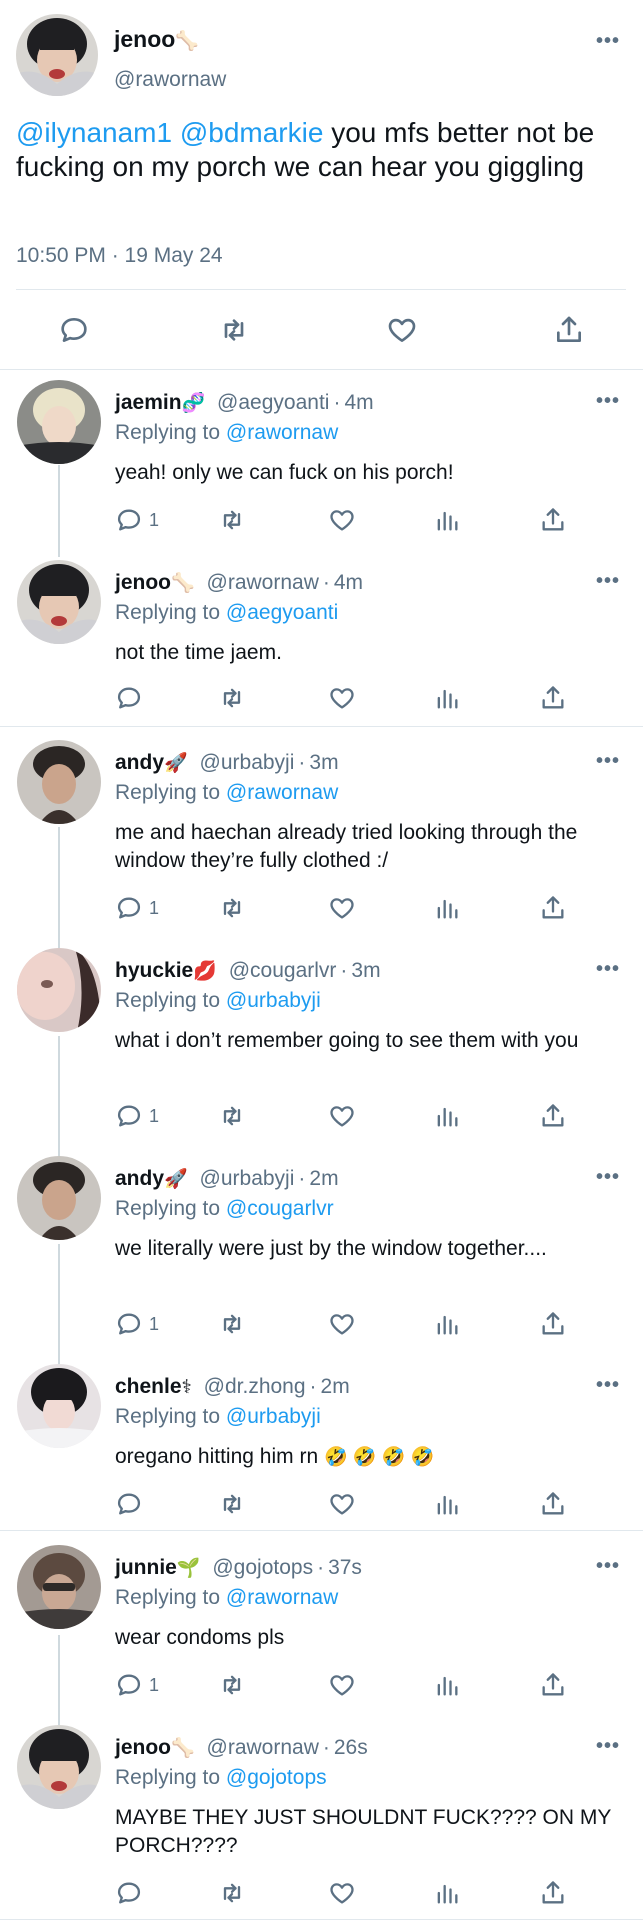 Image resolution: width=643 pixels, height=1920 pixels. I want to click on author-handle: @gojotops, so click(262, 1567).